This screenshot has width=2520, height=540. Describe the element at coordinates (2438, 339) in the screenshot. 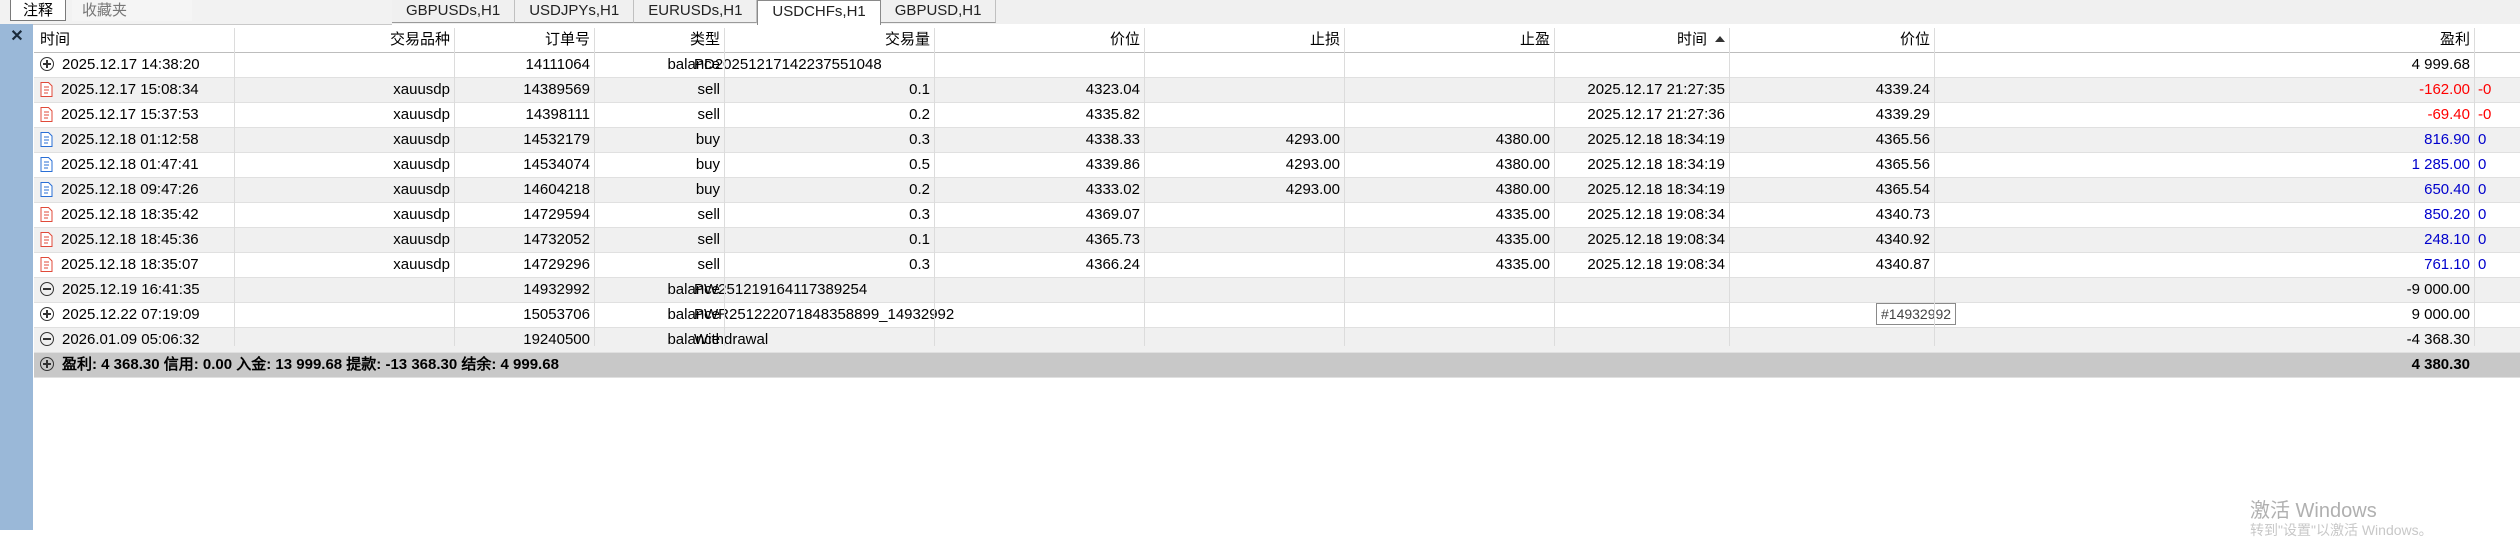

I see `cell-profit: -4 368.30` at that location.